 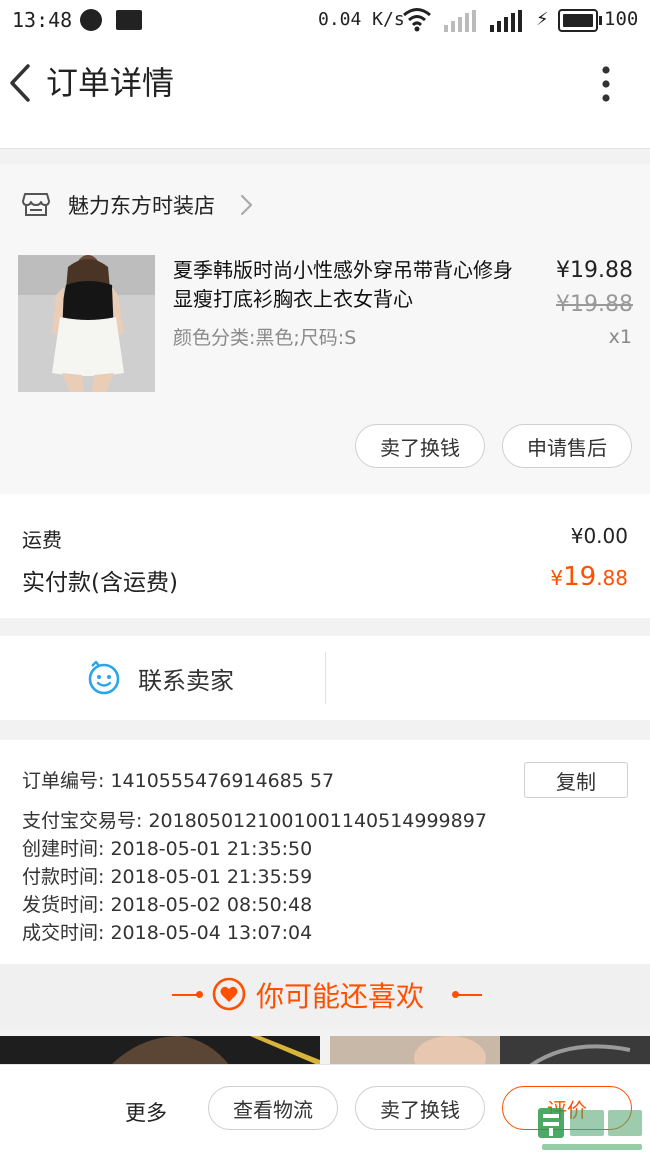 What do you see at coordinates (542, 19) in the screenshot?
I see `charging-icon: ⚡` at bounding box center [542, 19].